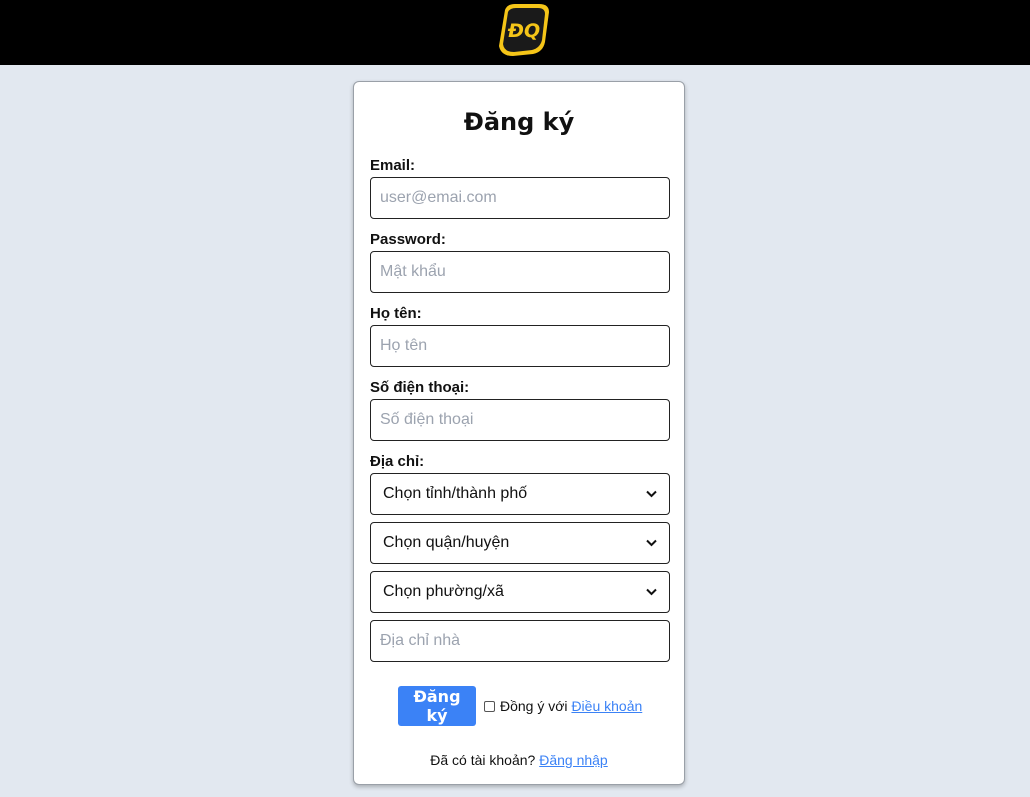  I want to click on terms-link: Điều khoản, so click(606, 706).